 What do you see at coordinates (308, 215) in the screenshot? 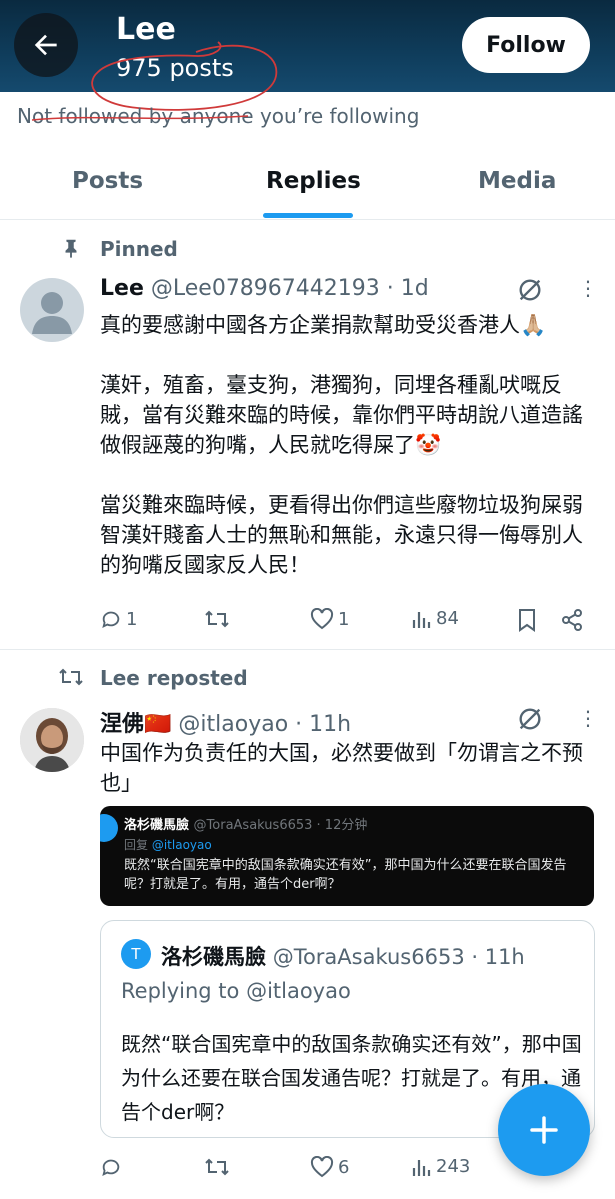
I see `active-tab-indicator` at bounding box center [308, 215].